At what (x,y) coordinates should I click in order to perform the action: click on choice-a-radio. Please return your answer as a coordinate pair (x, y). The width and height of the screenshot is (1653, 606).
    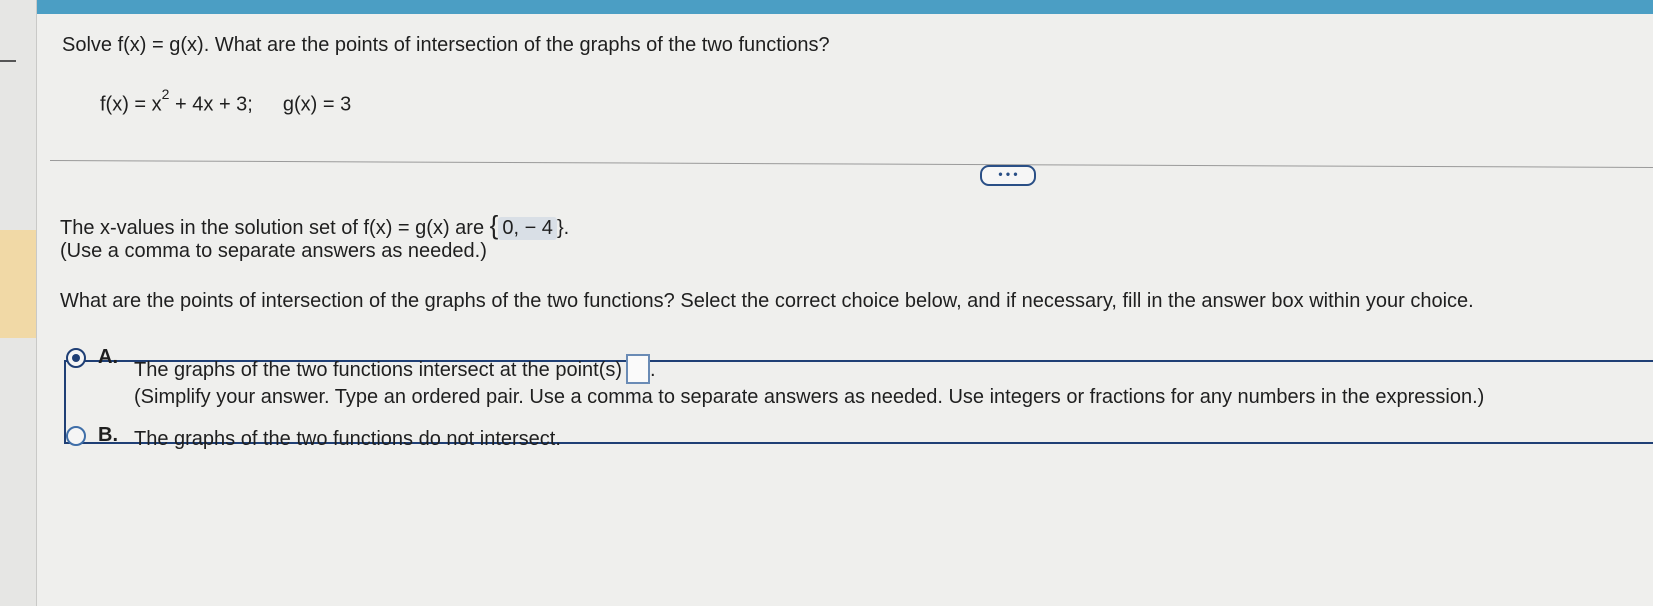
    Looking at the image, I should click on (76, 358).